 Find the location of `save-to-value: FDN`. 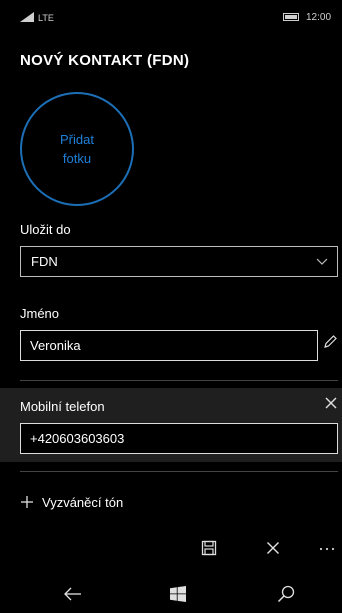

save-to-value: FDN is located at coordinates (44, 261).